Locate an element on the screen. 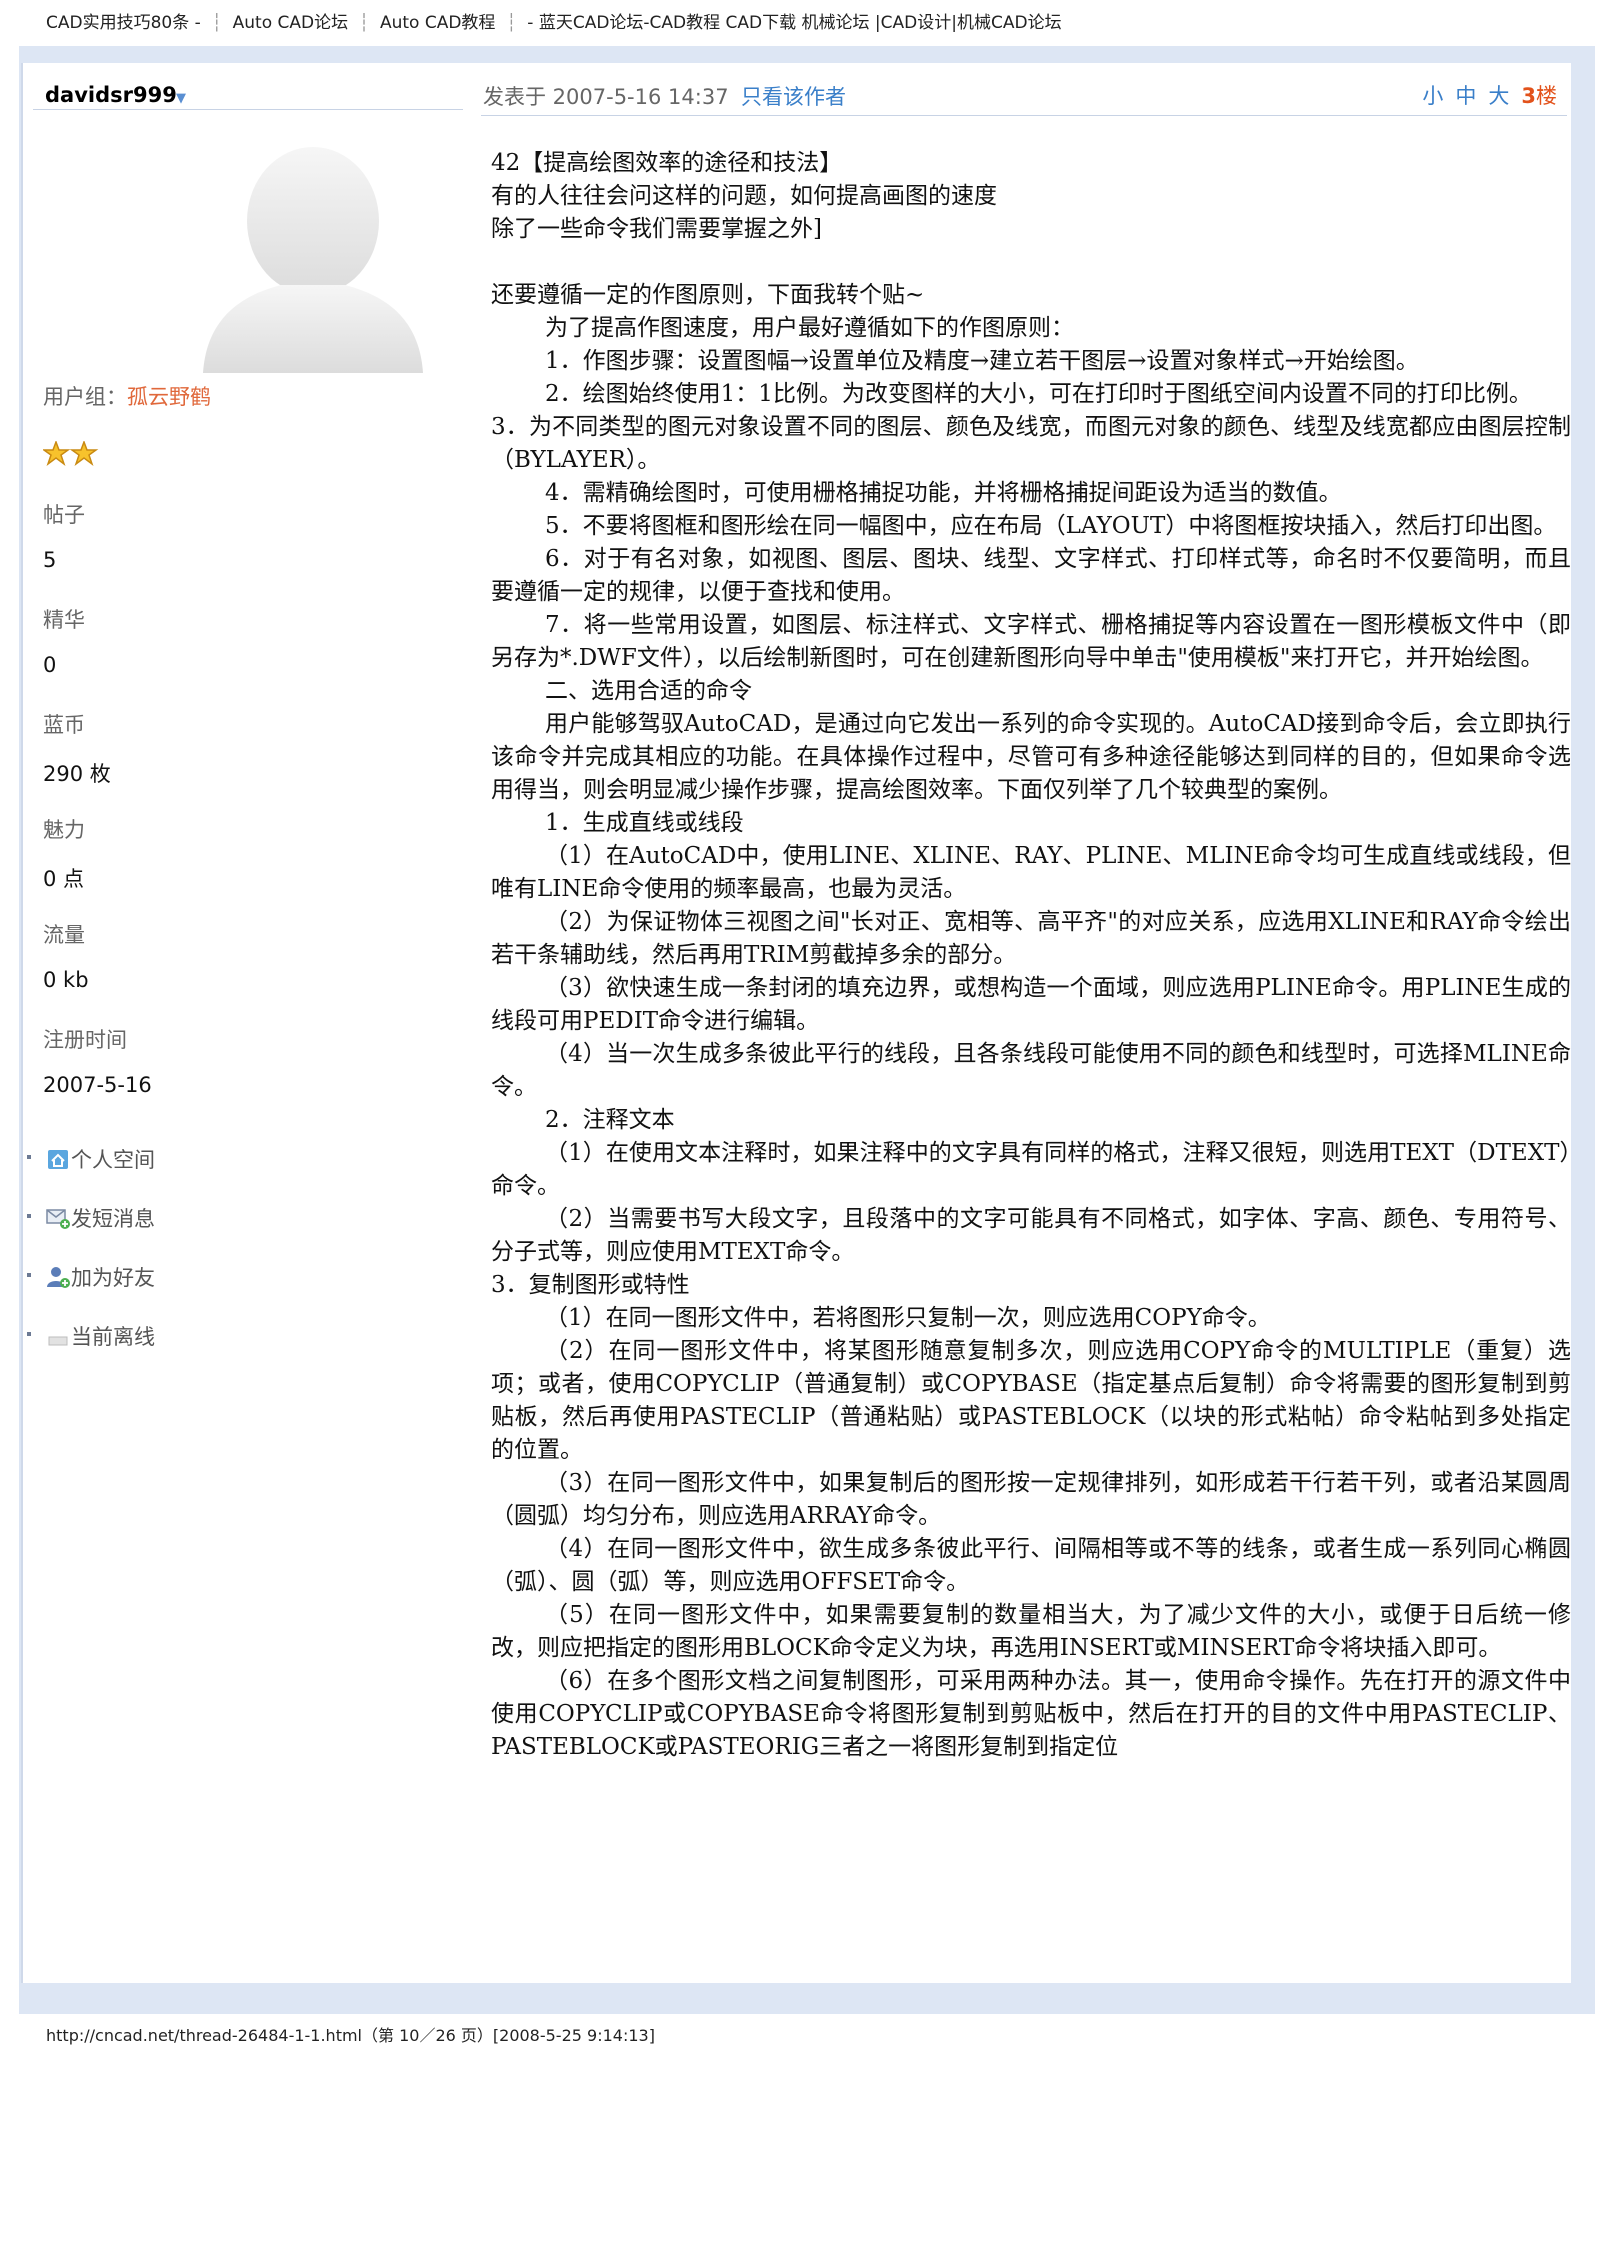  stat-label: 帖子 is located at coordinates (64, 515).